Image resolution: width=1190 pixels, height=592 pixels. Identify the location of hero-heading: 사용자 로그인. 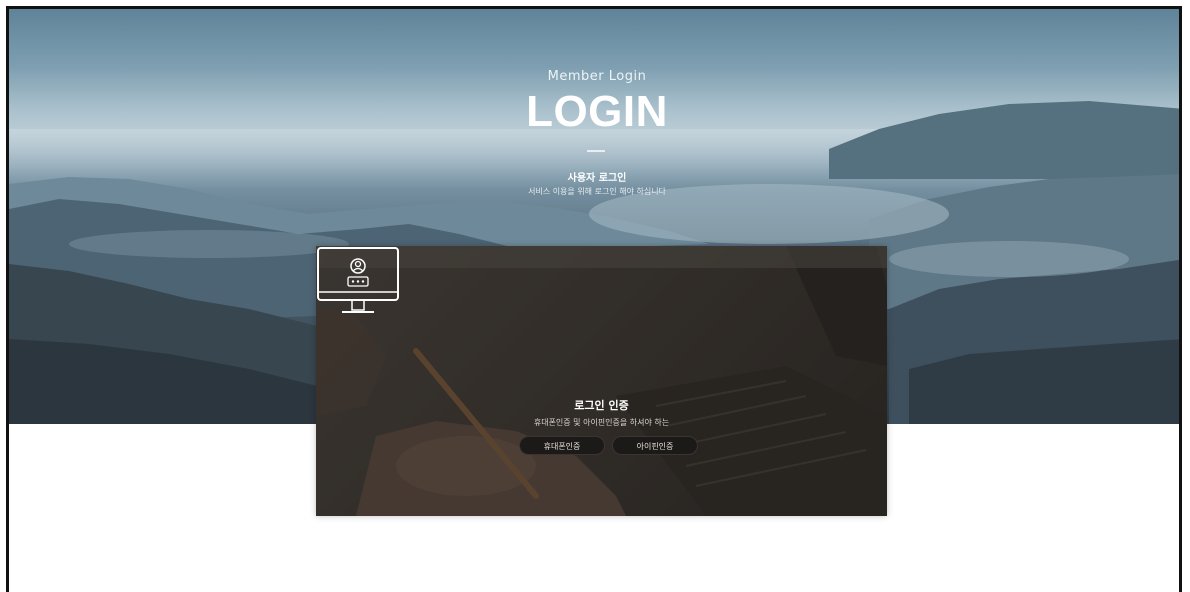
(597, 178).